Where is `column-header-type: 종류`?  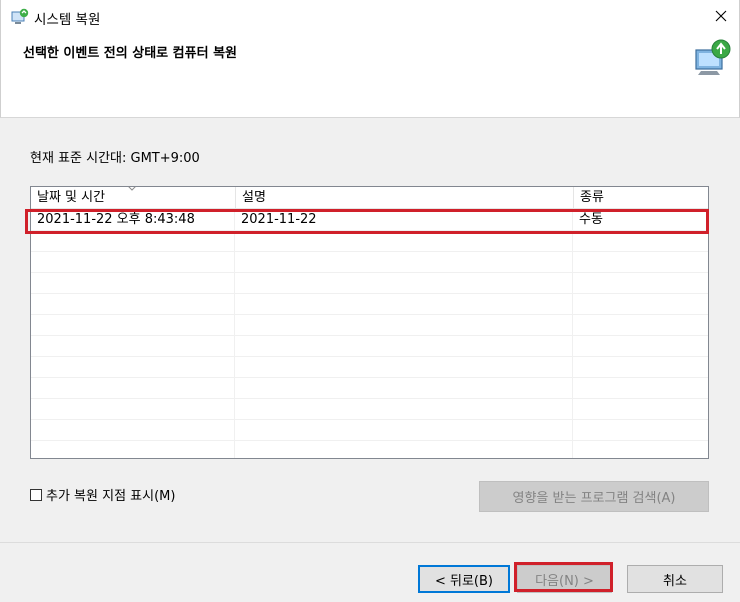 column-header-type: 종류 is located at coordinates (640, 197).